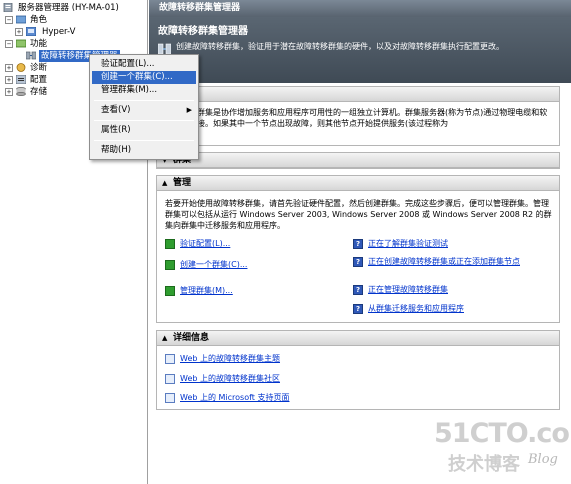  Describe the element at coordinates (31, 55) in the screenshot. I see `cluster-icon` at that location.